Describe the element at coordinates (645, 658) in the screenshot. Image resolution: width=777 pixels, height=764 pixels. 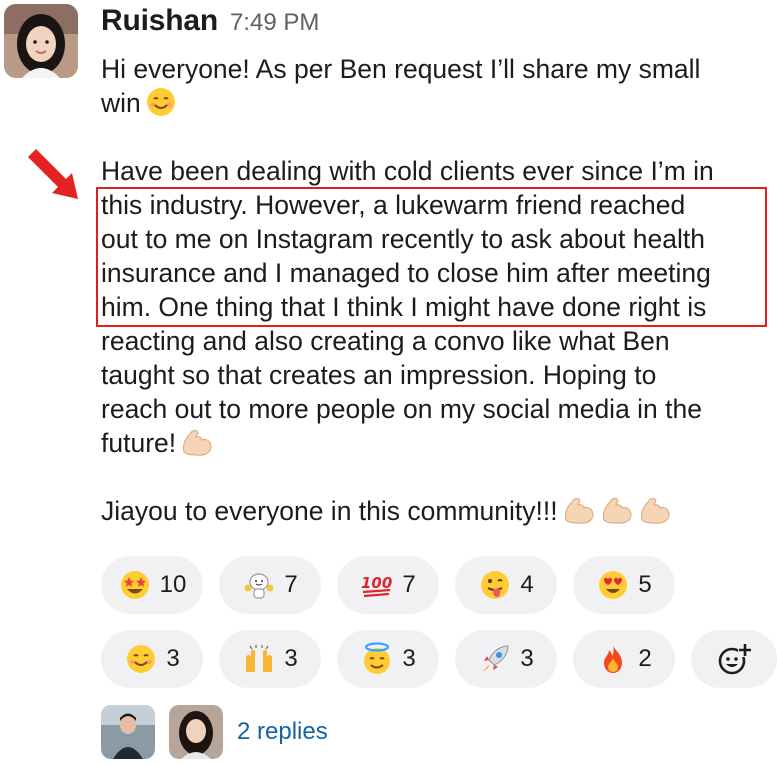
I see `reaction-count: 2` at that location.